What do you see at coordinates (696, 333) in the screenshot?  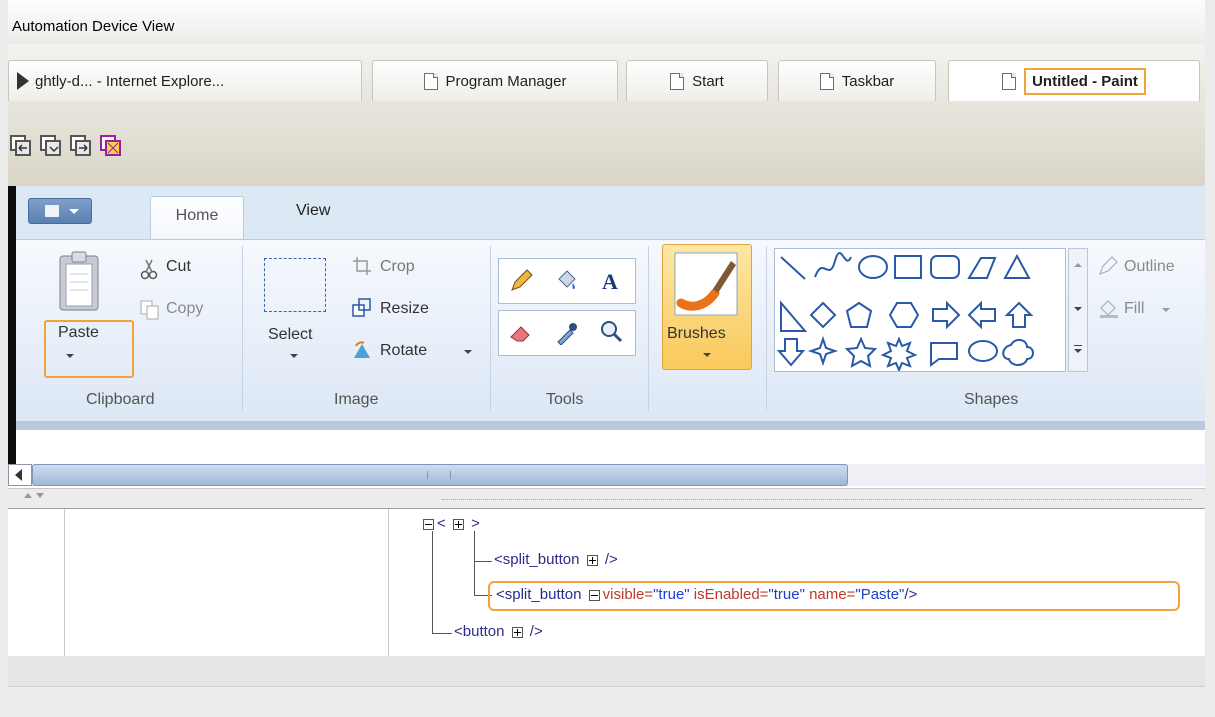 I see `brushes-label: Brushes` at bounding box center [696, 333].